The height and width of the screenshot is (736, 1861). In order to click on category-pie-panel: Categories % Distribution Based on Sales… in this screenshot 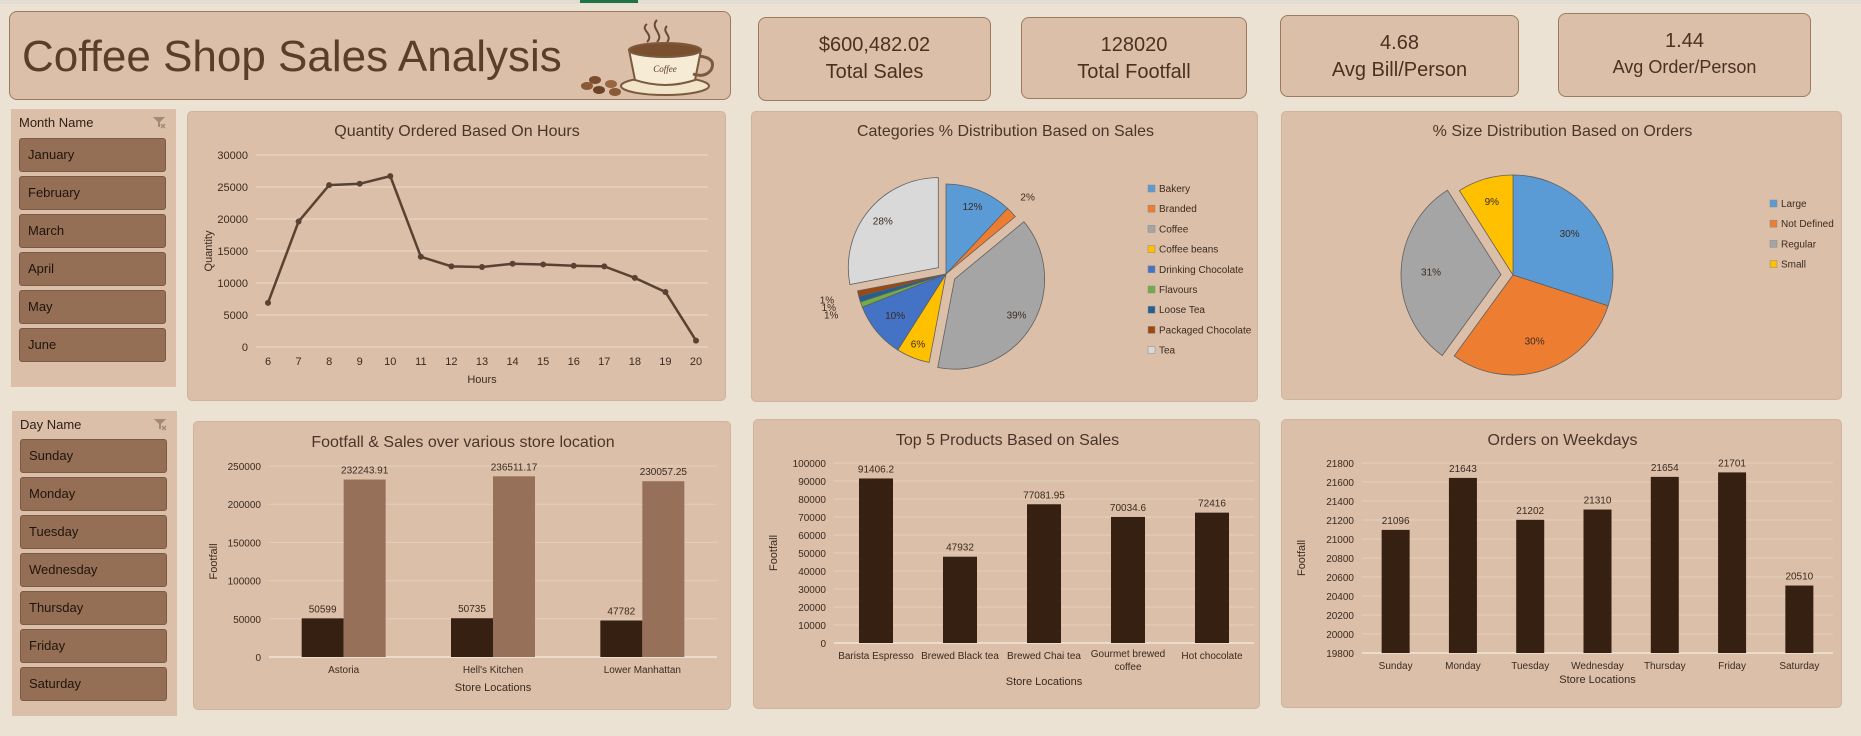, I will do `click(1004, 256)`.